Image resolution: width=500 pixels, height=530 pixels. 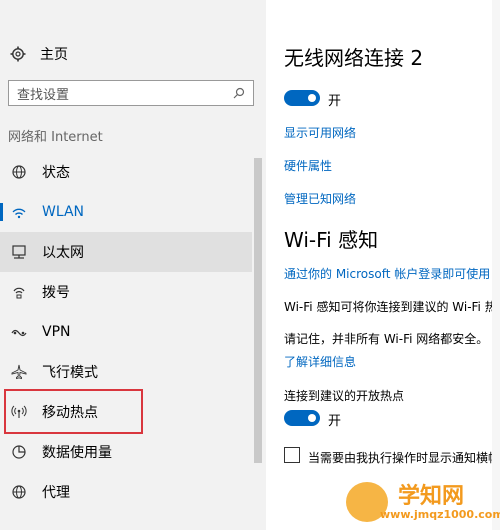 I want to click on learn-more-link: 了解详细信息, so click(x=320, y=361).